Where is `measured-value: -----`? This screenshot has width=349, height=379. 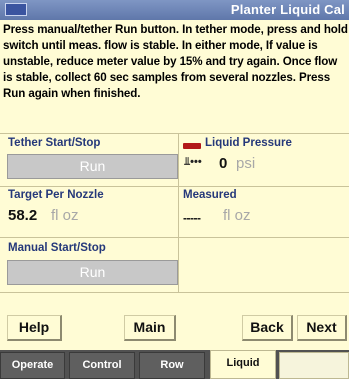 measured-value: ----- is located at coordinates (192, 218).